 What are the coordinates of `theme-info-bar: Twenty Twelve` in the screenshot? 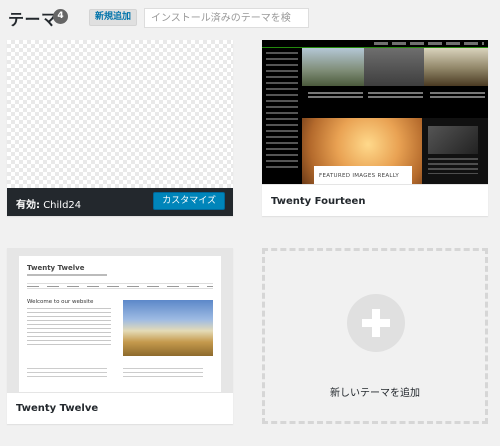 It's located at (120, 408).